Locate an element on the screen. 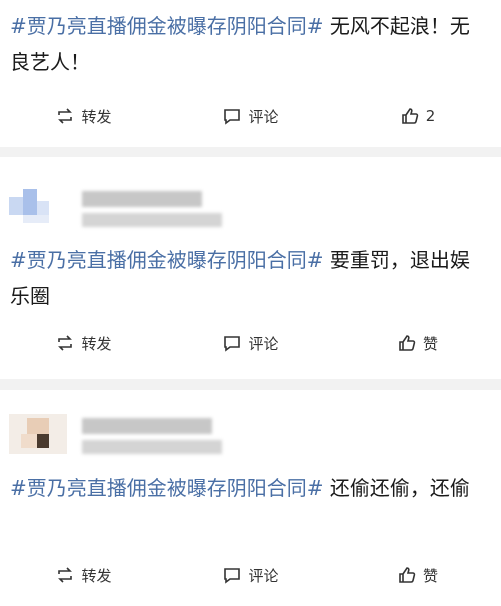 This screenshot has height=606, width=501. post-text: #贾乃亮直播佣金被曝存阴阳合同# 要重罚，退出娱乐圈 is located at coordinates (250, 278).